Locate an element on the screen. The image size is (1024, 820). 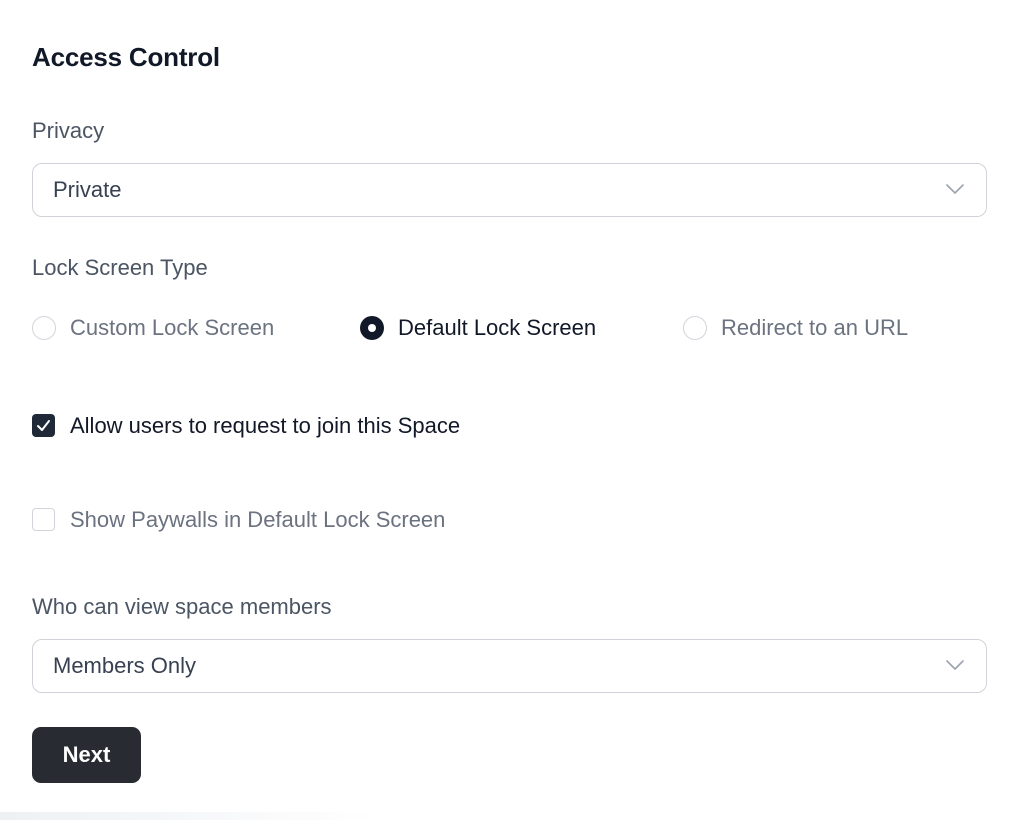
show-paywalls-checkbox-box is located at coordinates (43, 519).